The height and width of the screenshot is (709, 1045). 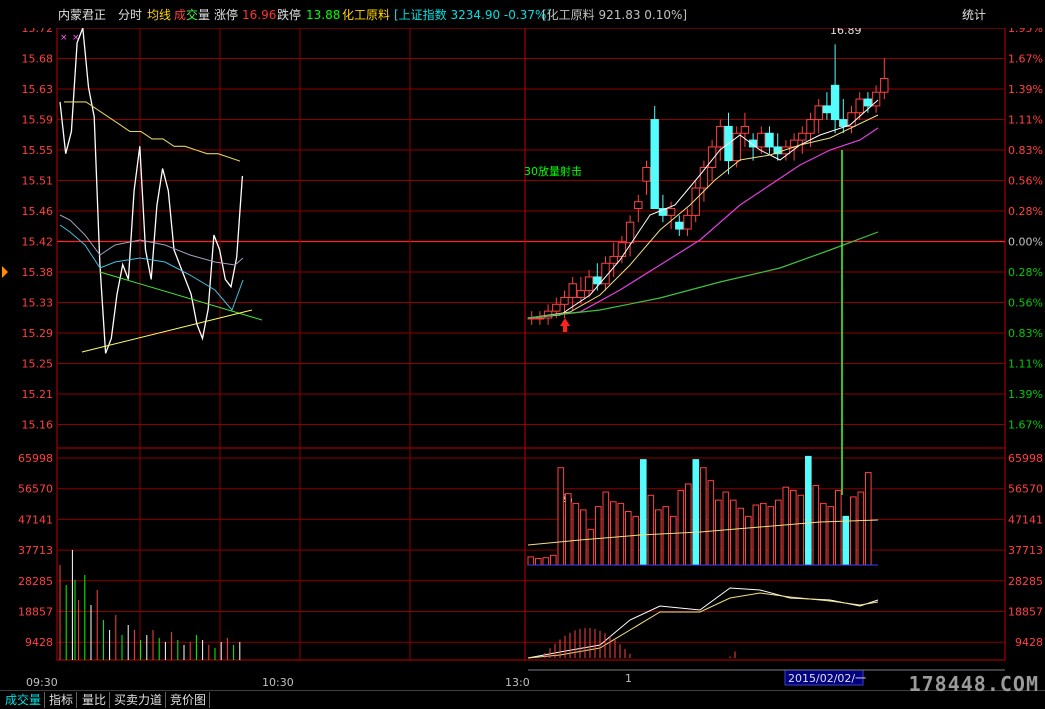 I want to click on tab-auction: 竞价图, so click(x=189, y=700).